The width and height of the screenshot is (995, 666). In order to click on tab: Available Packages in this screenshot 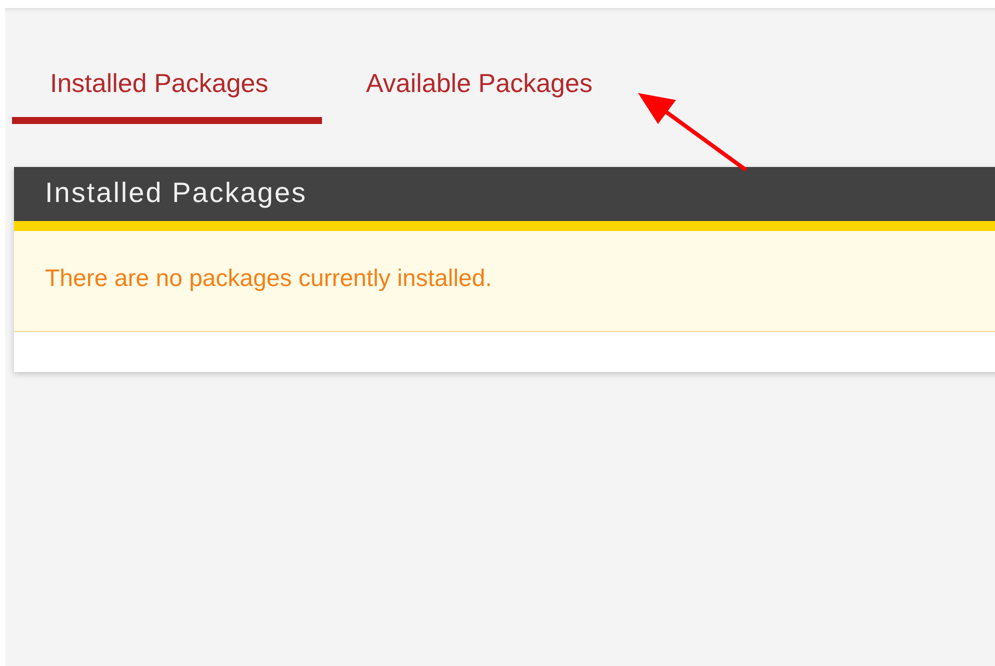, I will do `click(476, 92)`.